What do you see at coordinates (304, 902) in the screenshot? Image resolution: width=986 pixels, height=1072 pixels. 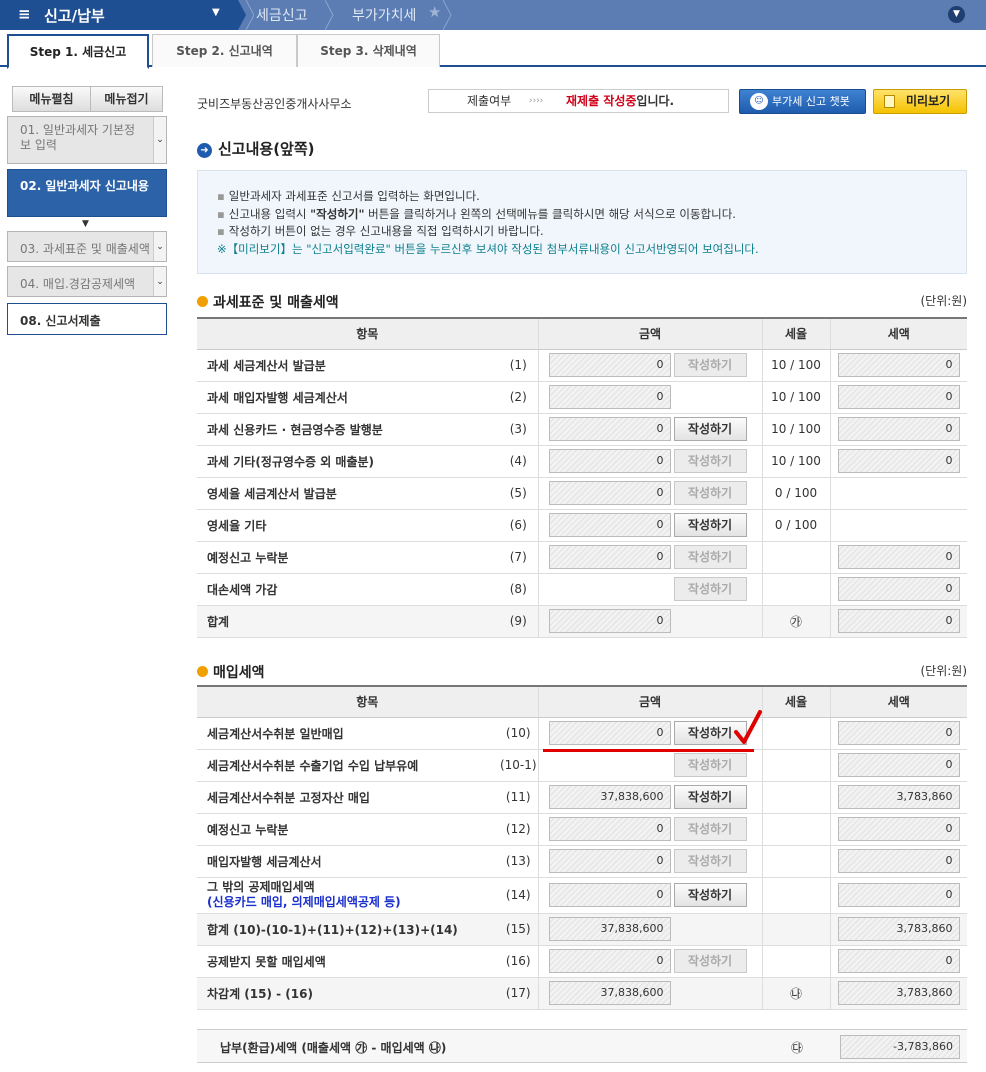 I see `row-sublabel: (신용카드 매입, 의제매입세액공제 등)` at bounding box center [304, 902].